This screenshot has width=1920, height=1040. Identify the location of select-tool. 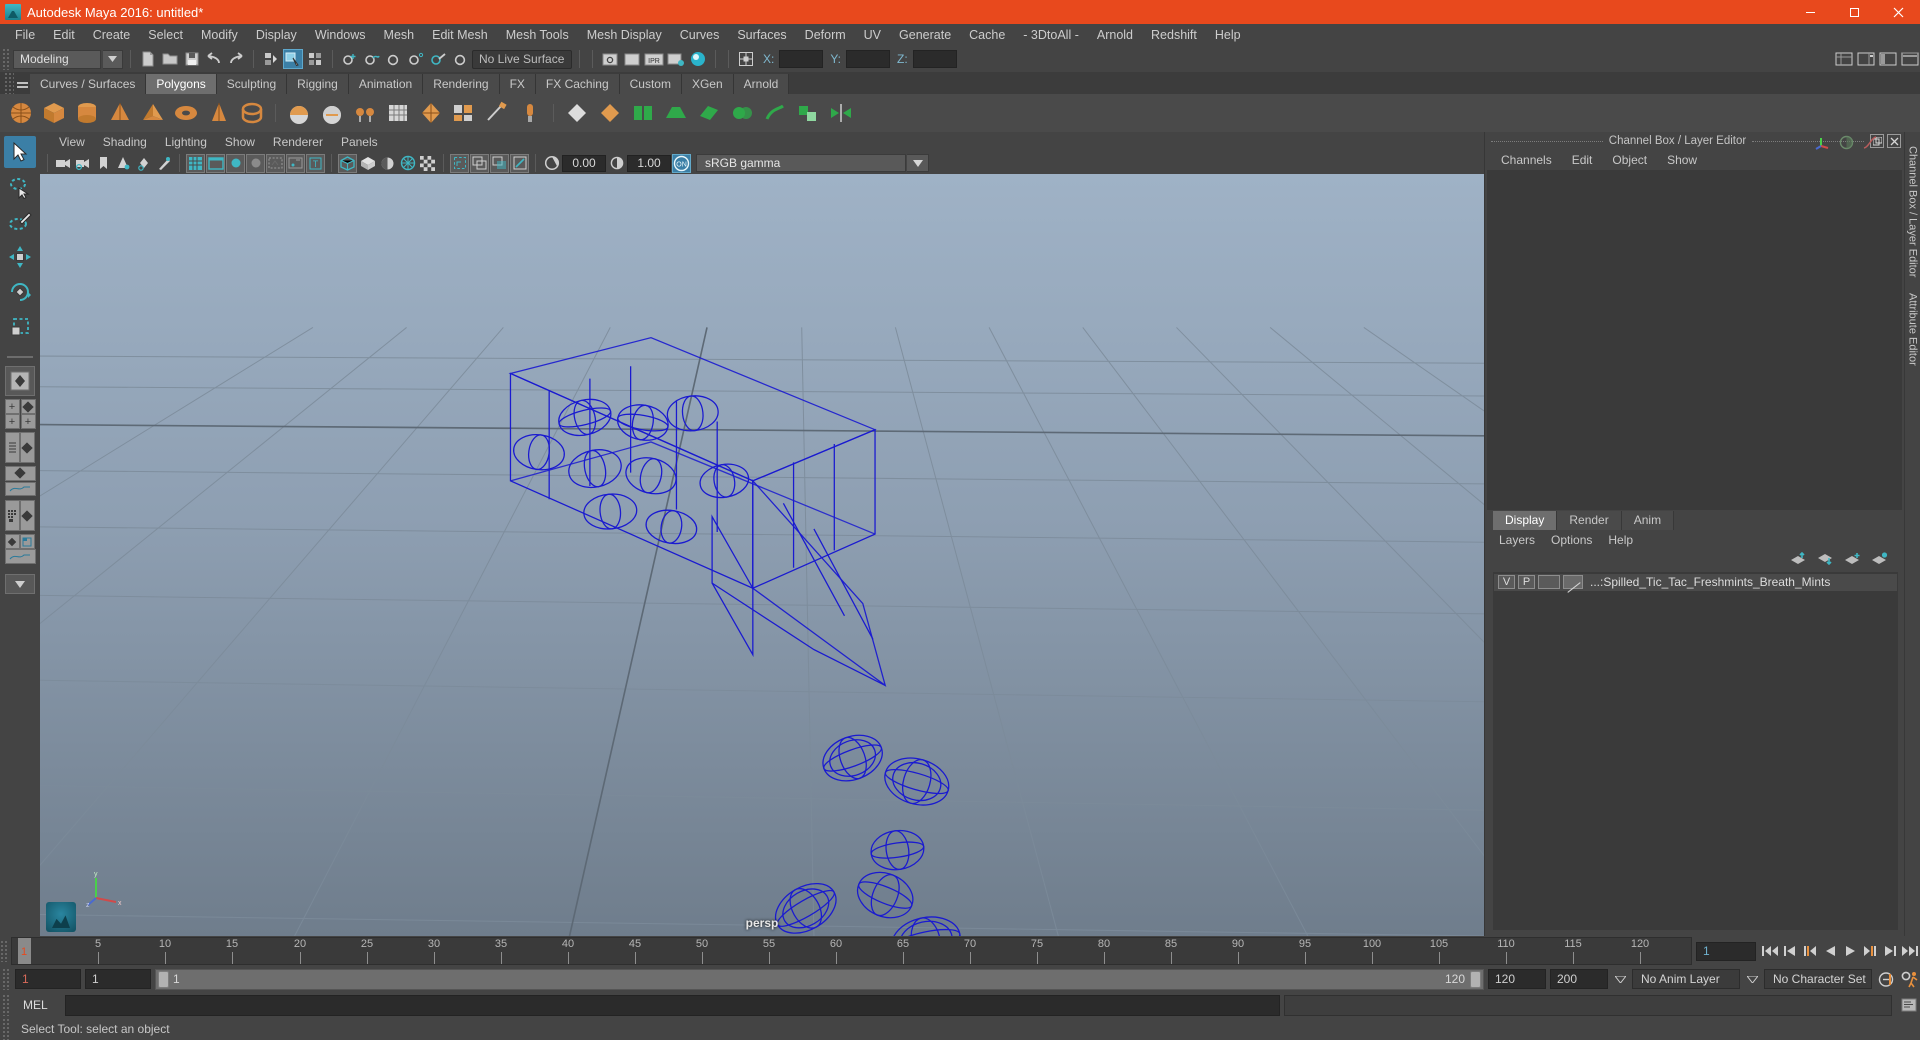
(20, 152).